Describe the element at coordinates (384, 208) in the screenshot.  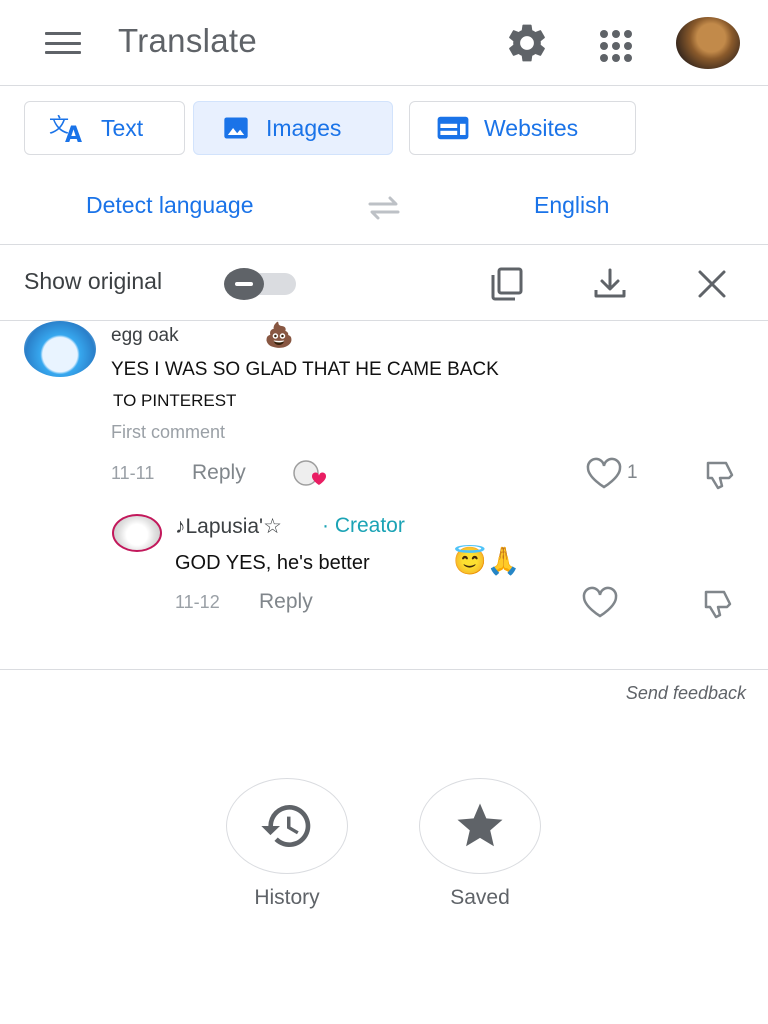
I see `swap-arrows-icon` at that location.